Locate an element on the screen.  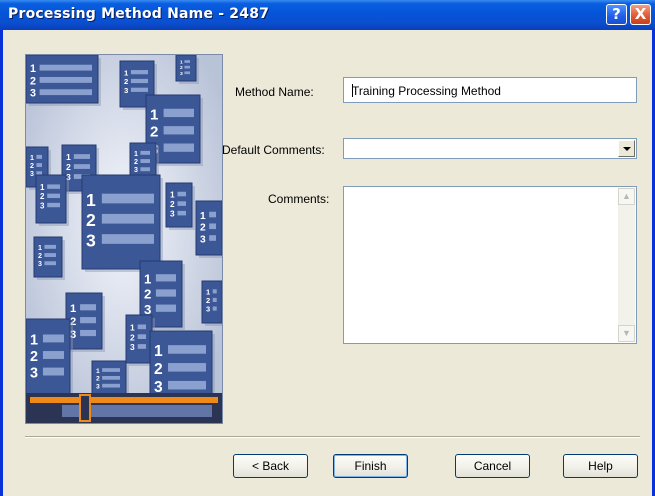
scroll-up-icon: ▲ is located at coordinates (626, 196).